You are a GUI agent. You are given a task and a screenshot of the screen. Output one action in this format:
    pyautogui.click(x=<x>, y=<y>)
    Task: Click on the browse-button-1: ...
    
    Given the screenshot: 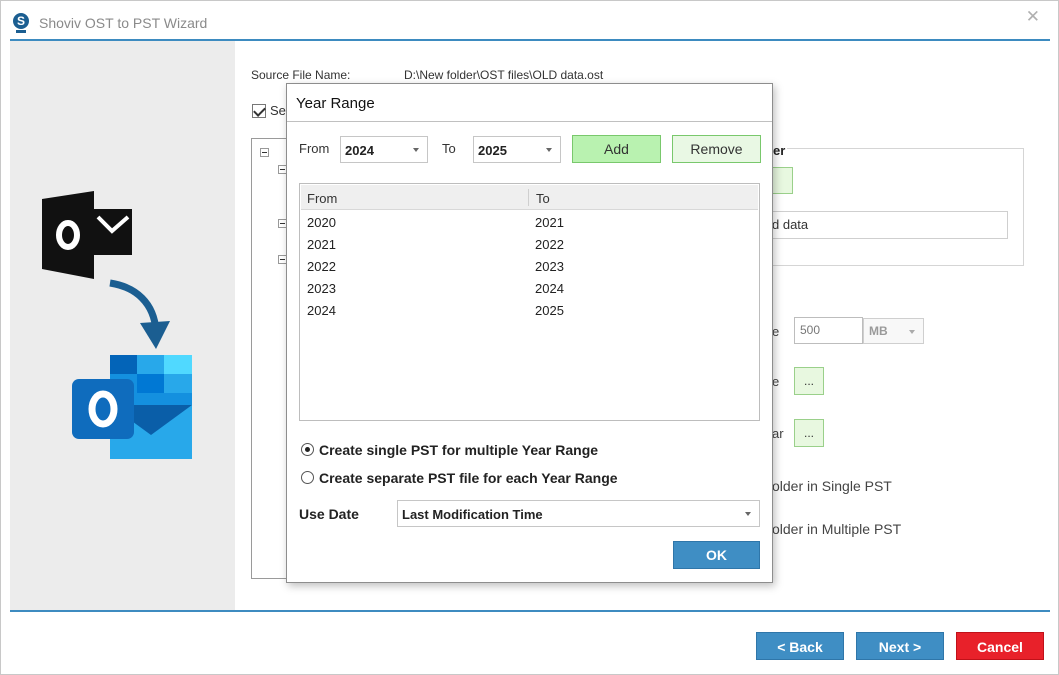 What is the action you would take?
    pyautogui.click(x=809, y=381)
    